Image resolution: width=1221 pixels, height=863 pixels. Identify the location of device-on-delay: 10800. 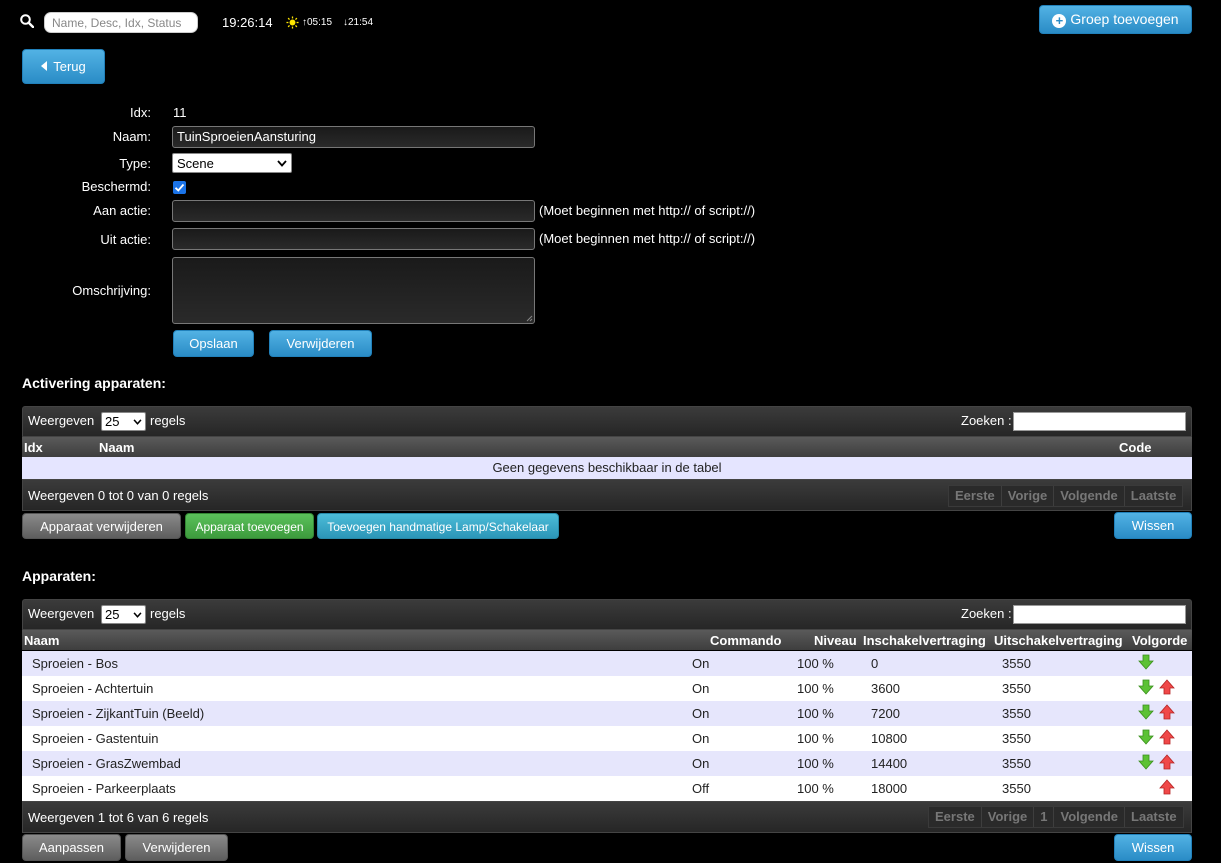
(889, 738).